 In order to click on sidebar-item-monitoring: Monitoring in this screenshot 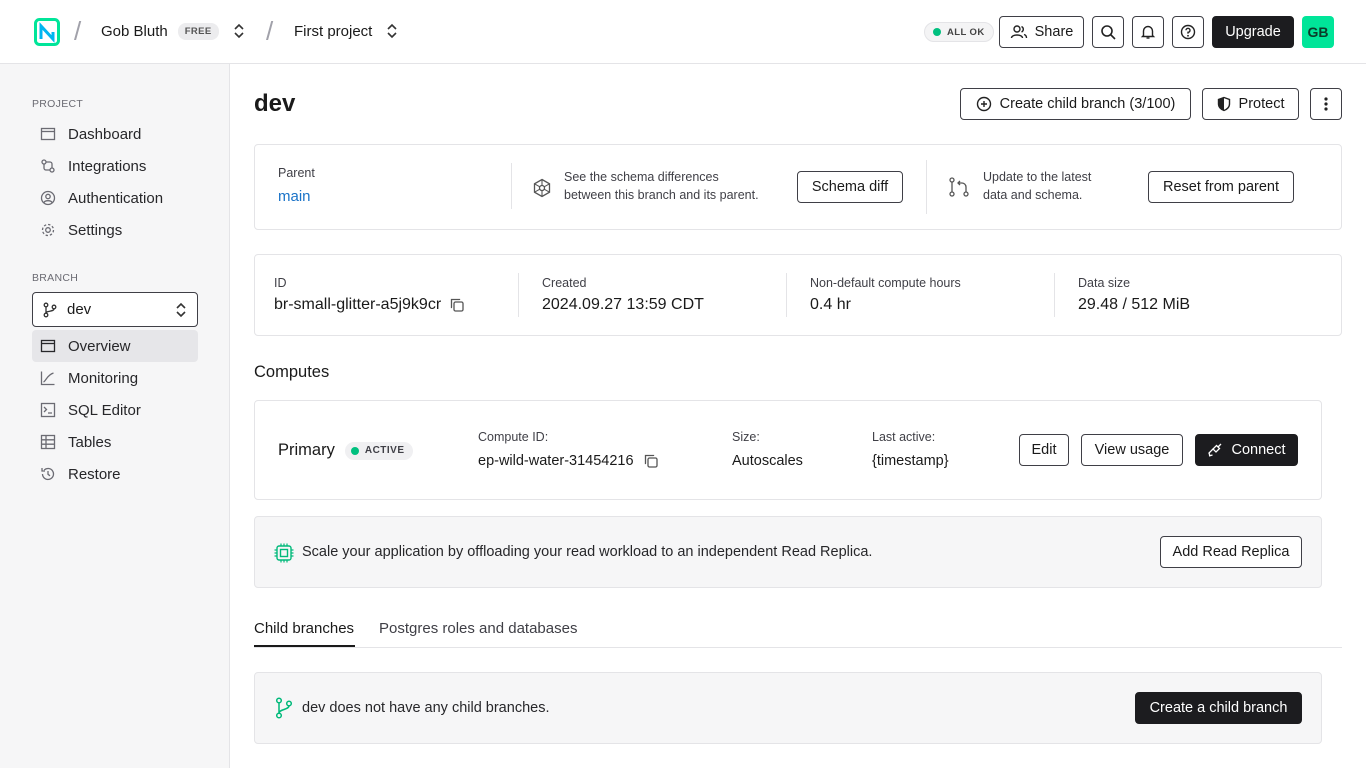, I will do `click(115, 378)`.